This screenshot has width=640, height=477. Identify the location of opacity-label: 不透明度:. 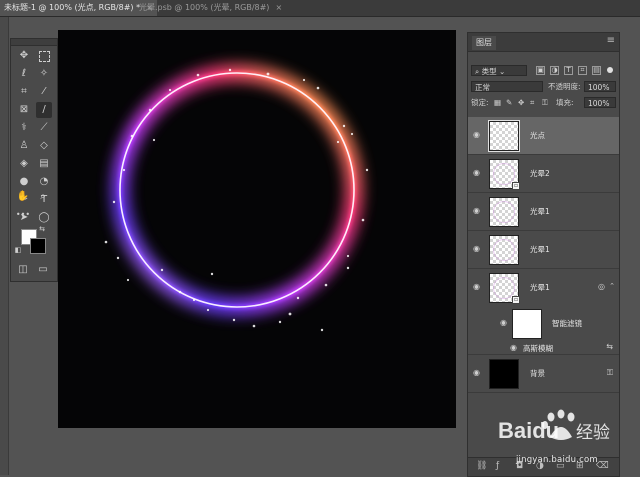
(564, 86).